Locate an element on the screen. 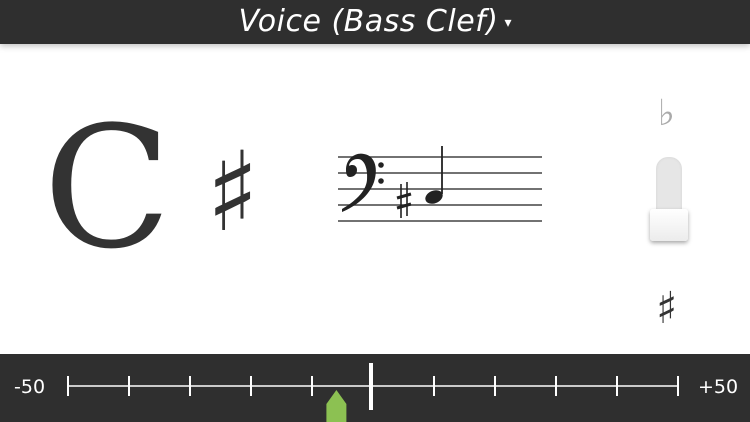  tuning-slider-column: ♭ ♯ is located at coordinates (669, 224).